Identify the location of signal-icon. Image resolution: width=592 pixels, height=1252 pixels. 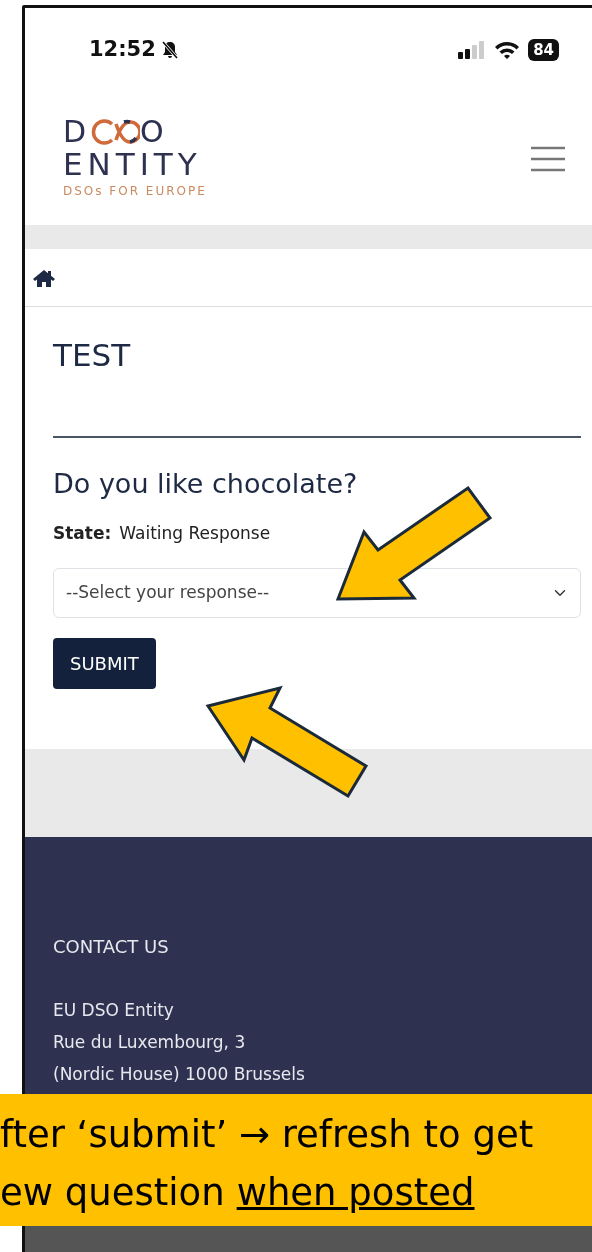
(472, 50).